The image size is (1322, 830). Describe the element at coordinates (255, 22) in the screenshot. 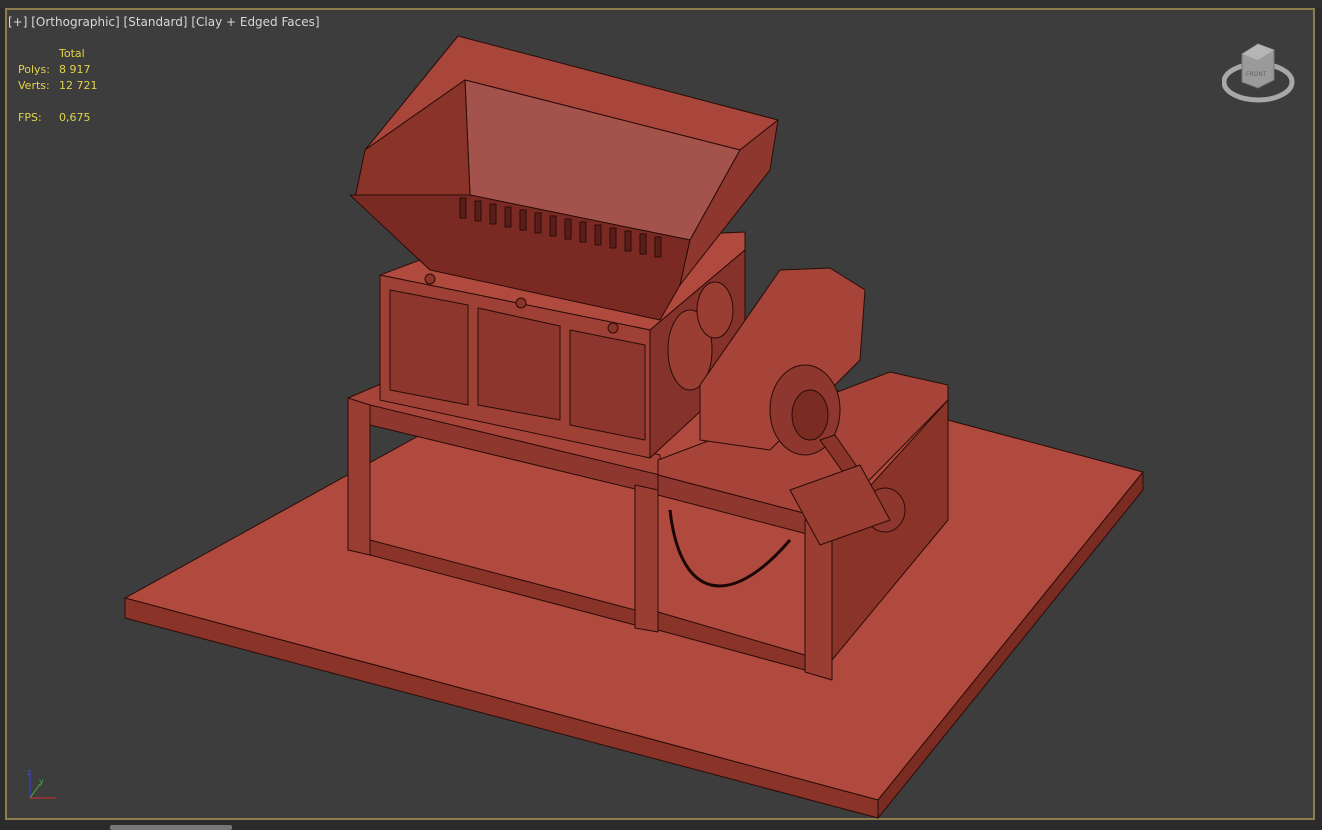

I see `viewport-display-mode: [Clay + Edged Faces]` at that location.